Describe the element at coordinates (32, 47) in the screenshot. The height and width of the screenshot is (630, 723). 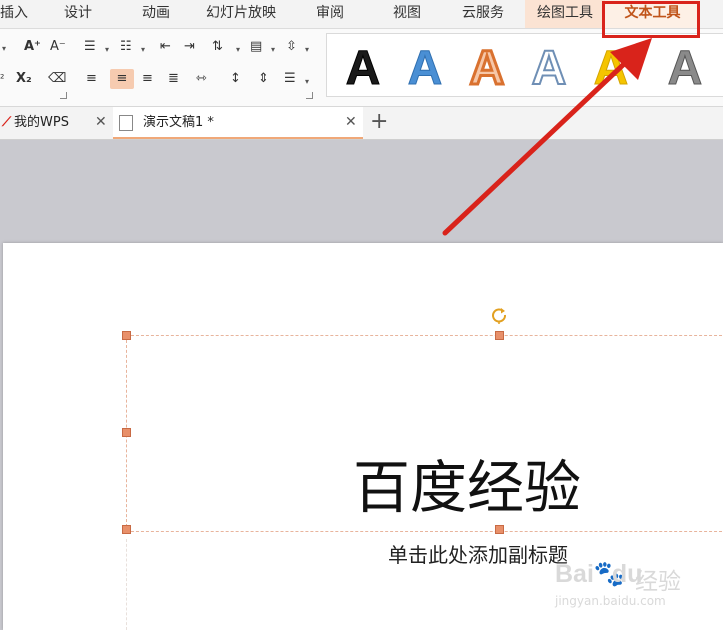
I see `grow-font-button: A⁺` at that location.